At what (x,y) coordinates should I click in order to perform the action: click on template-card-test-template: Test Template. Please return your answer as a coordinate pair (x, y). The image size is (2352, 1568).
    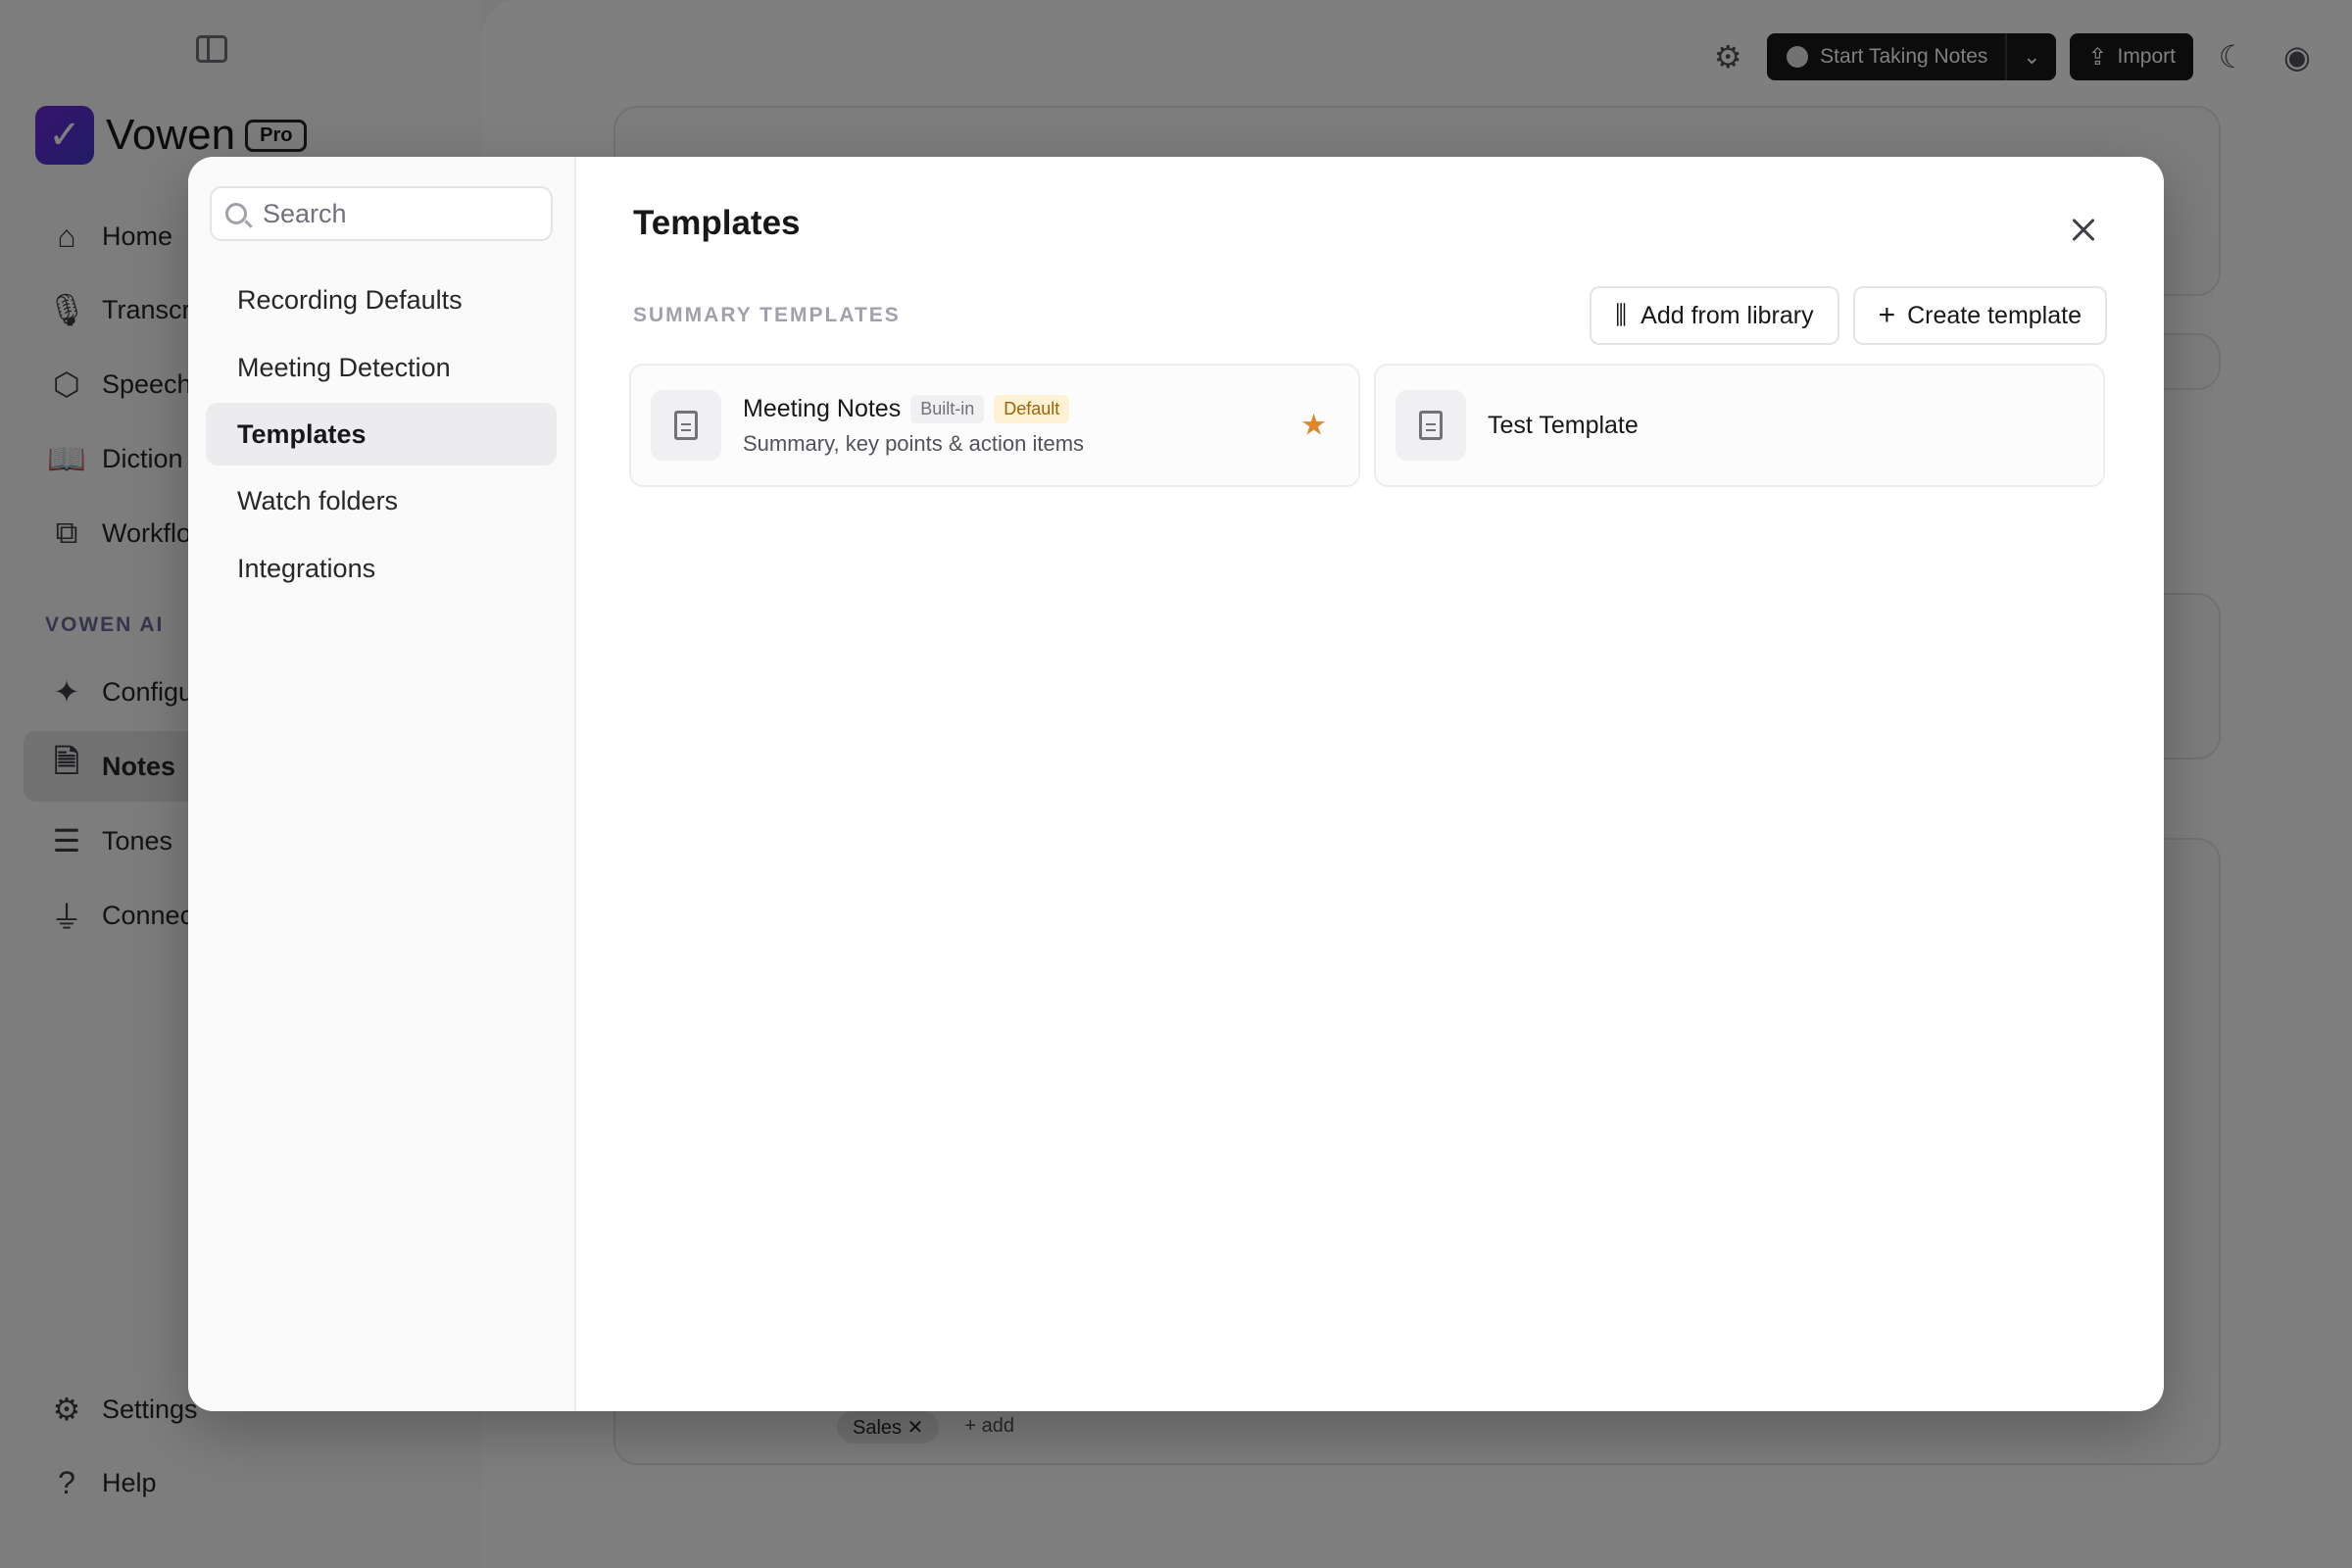
    Looking at the image, I should click on (1739, 425).